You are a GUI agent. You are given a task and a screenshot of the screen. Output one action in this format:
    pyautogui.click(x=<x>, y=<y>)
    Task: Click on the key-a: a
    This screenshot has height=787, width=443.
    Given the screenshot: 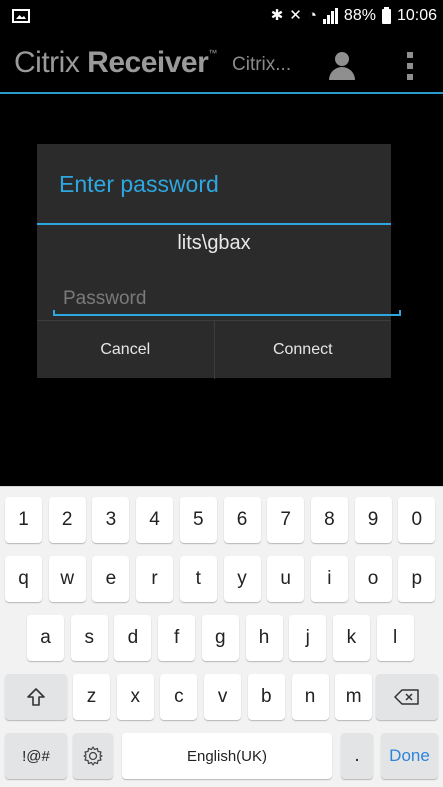 What is the action you would take?
    pyautogui.click(x=45, y=638)
    